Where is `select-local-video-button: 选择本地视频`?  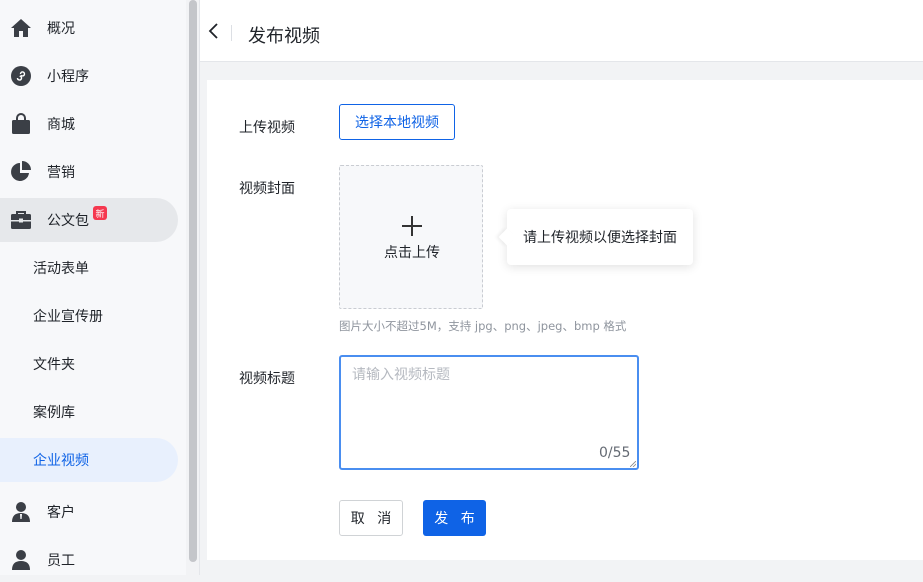
select-local-video-button: 选择本地视频 is located at coordinates (397, 122).